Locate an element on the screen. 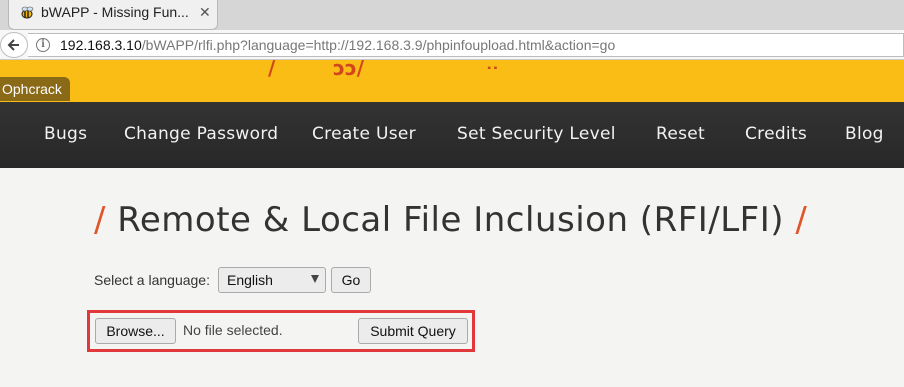 This screenshot has width=904, height=387. logo-fragment: ᐧᐧ is located at coordinates (492, 70).